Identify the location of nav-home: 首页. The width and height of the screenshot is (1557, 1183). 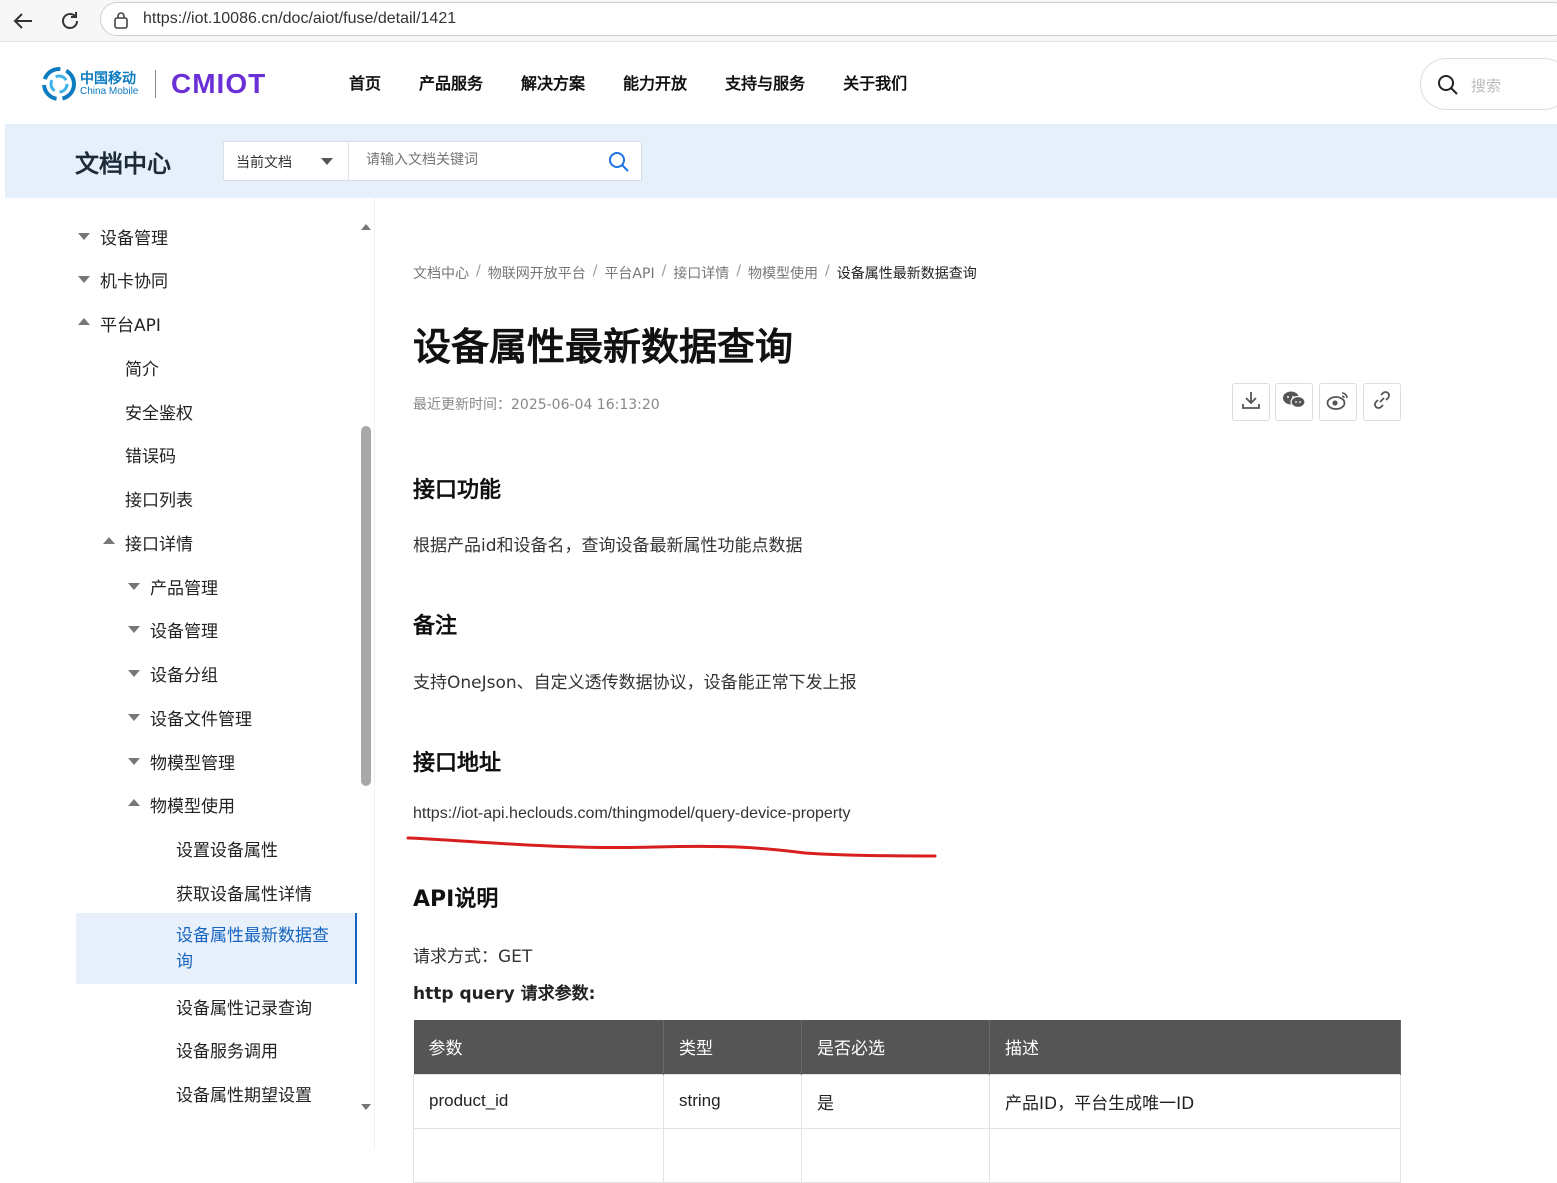
(365, 82).